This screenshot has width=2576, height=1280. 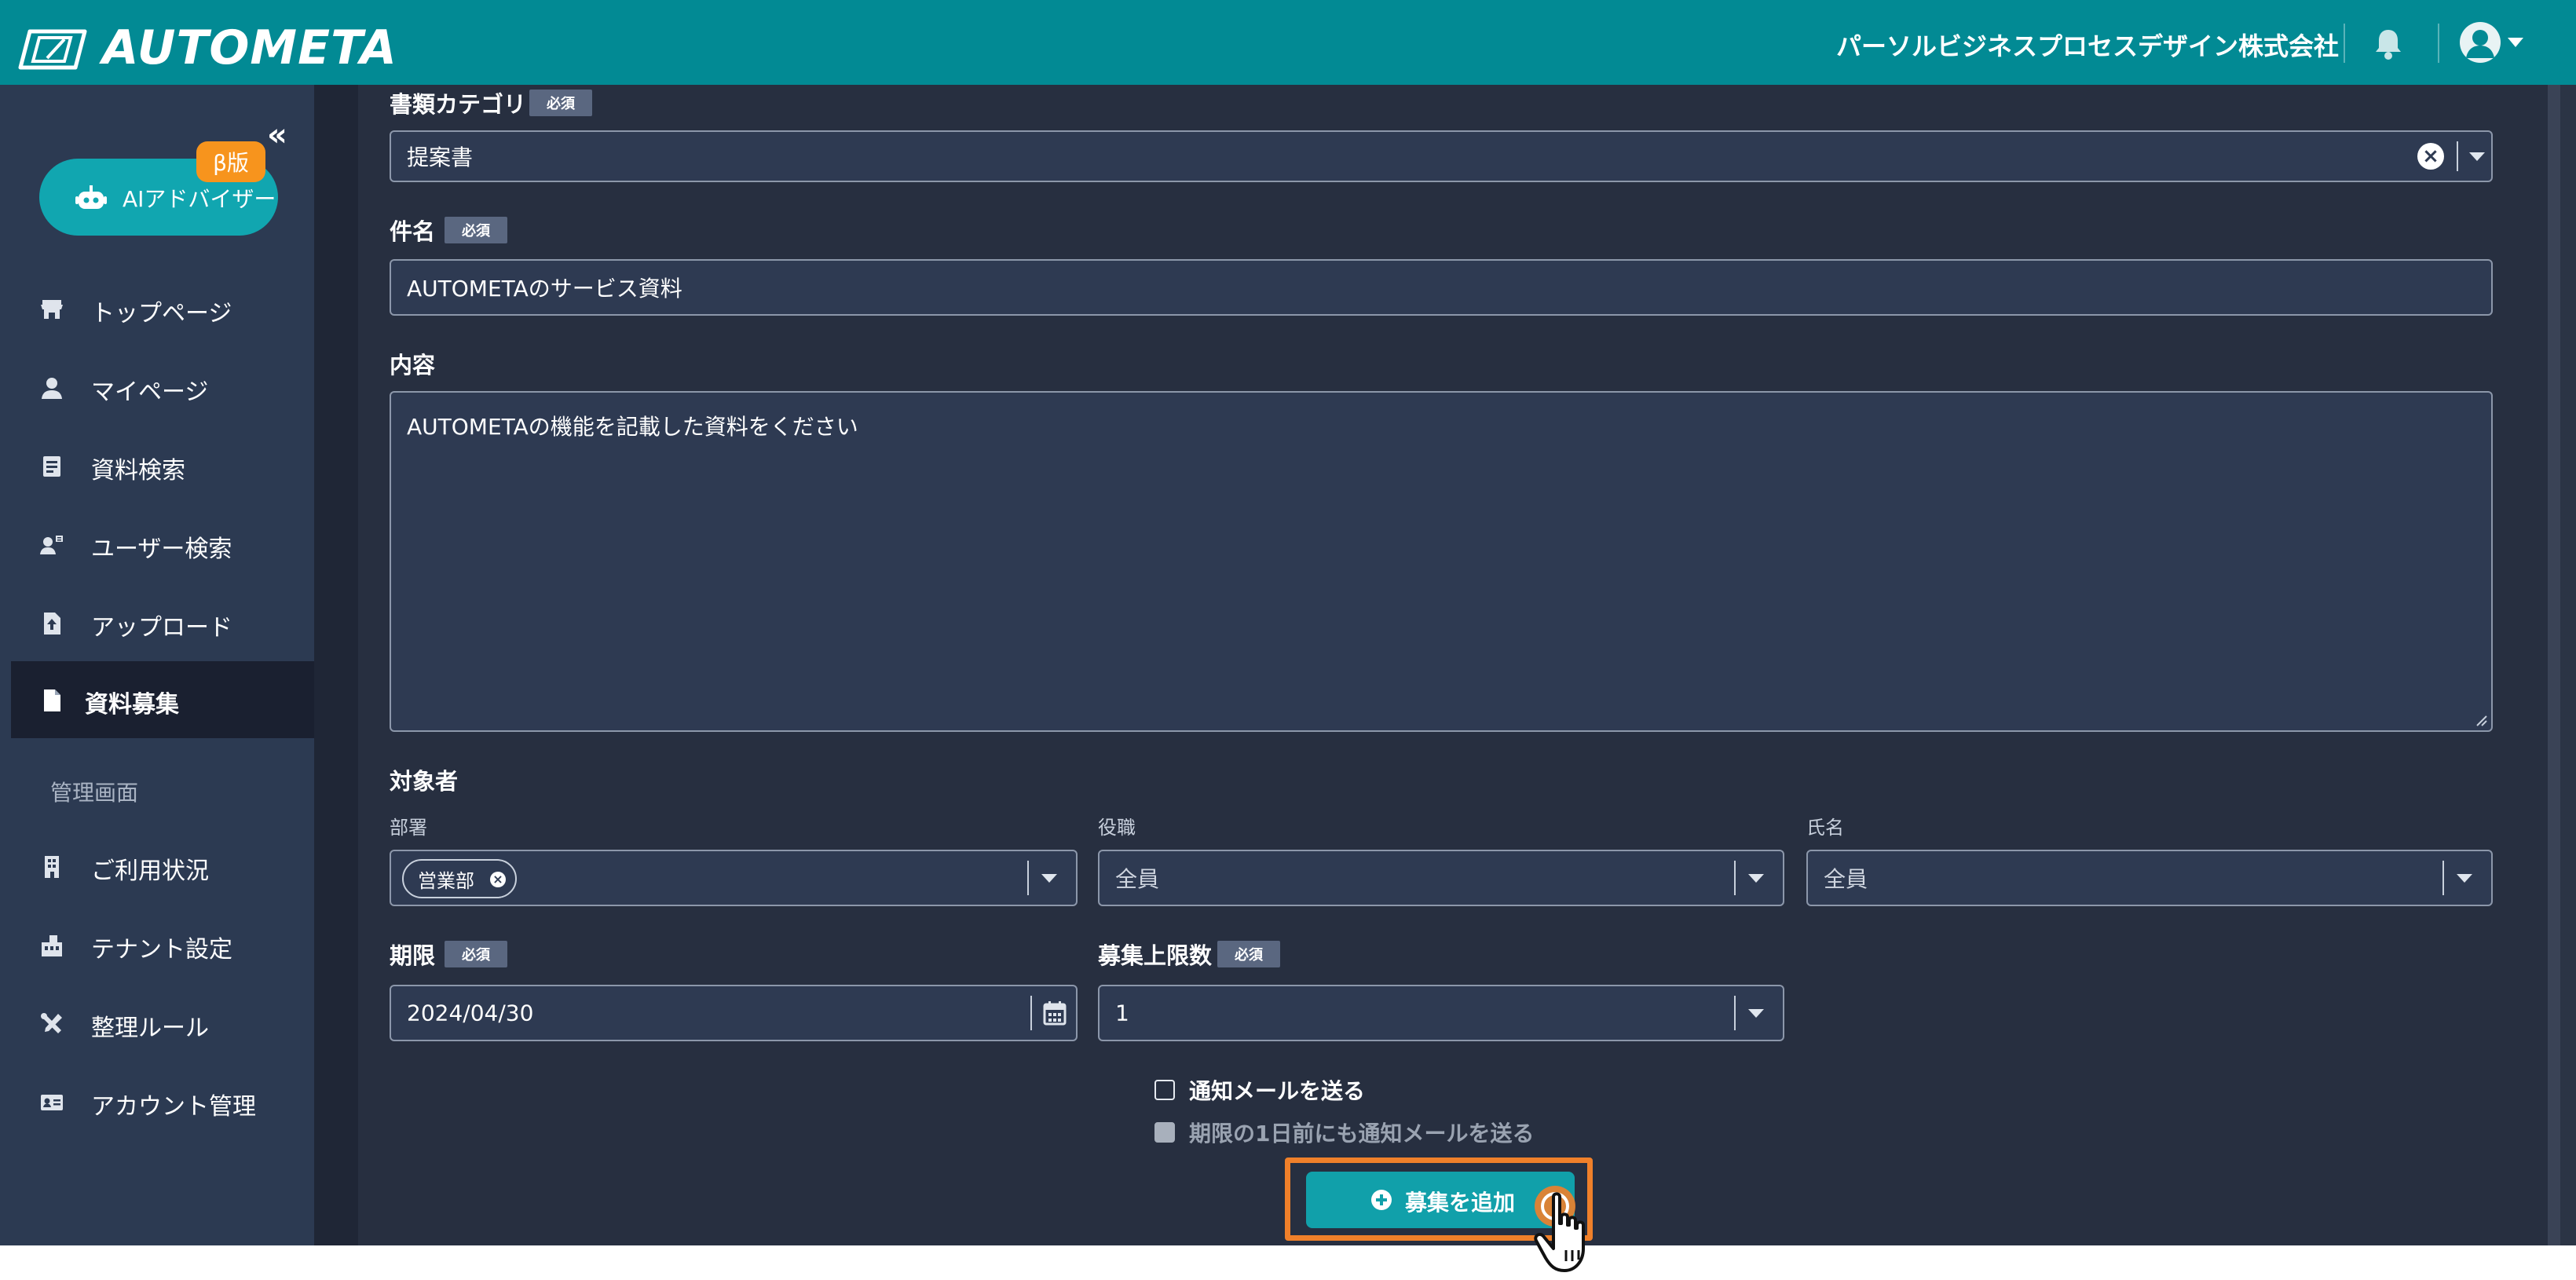 I want to click on category-label: 書類カテゴリ, so click(x=459, y=104).